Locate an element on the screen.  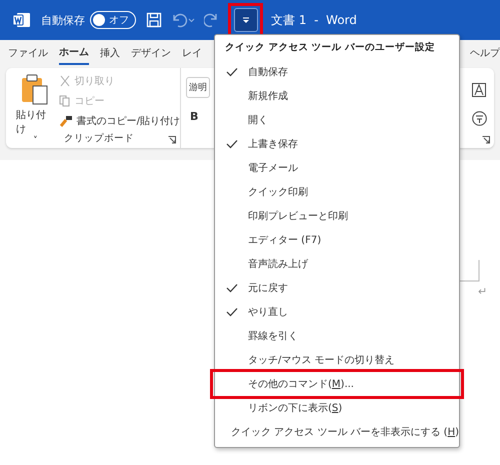
word-app-icon is located at coordinates (22, 20).